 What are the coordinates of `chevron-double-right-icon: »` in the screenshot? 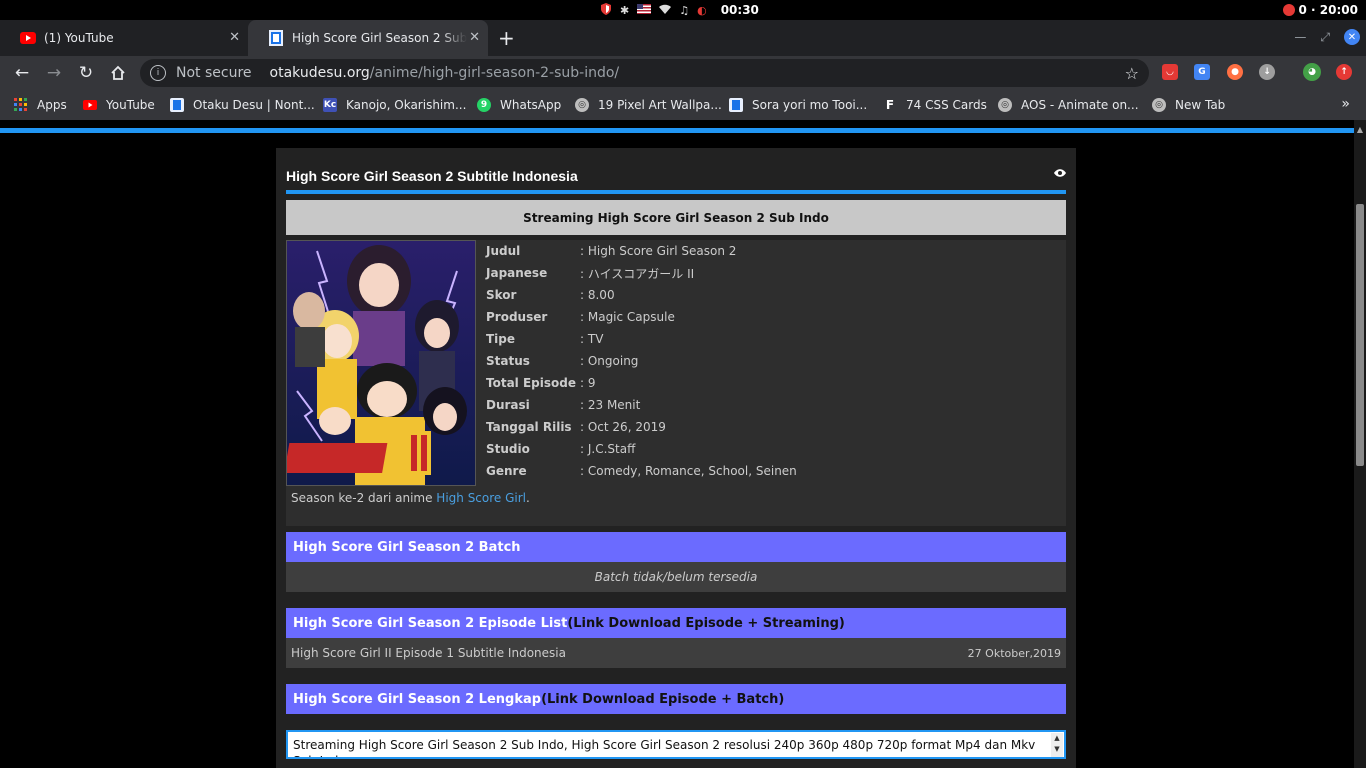 It's located at (1345, 104).